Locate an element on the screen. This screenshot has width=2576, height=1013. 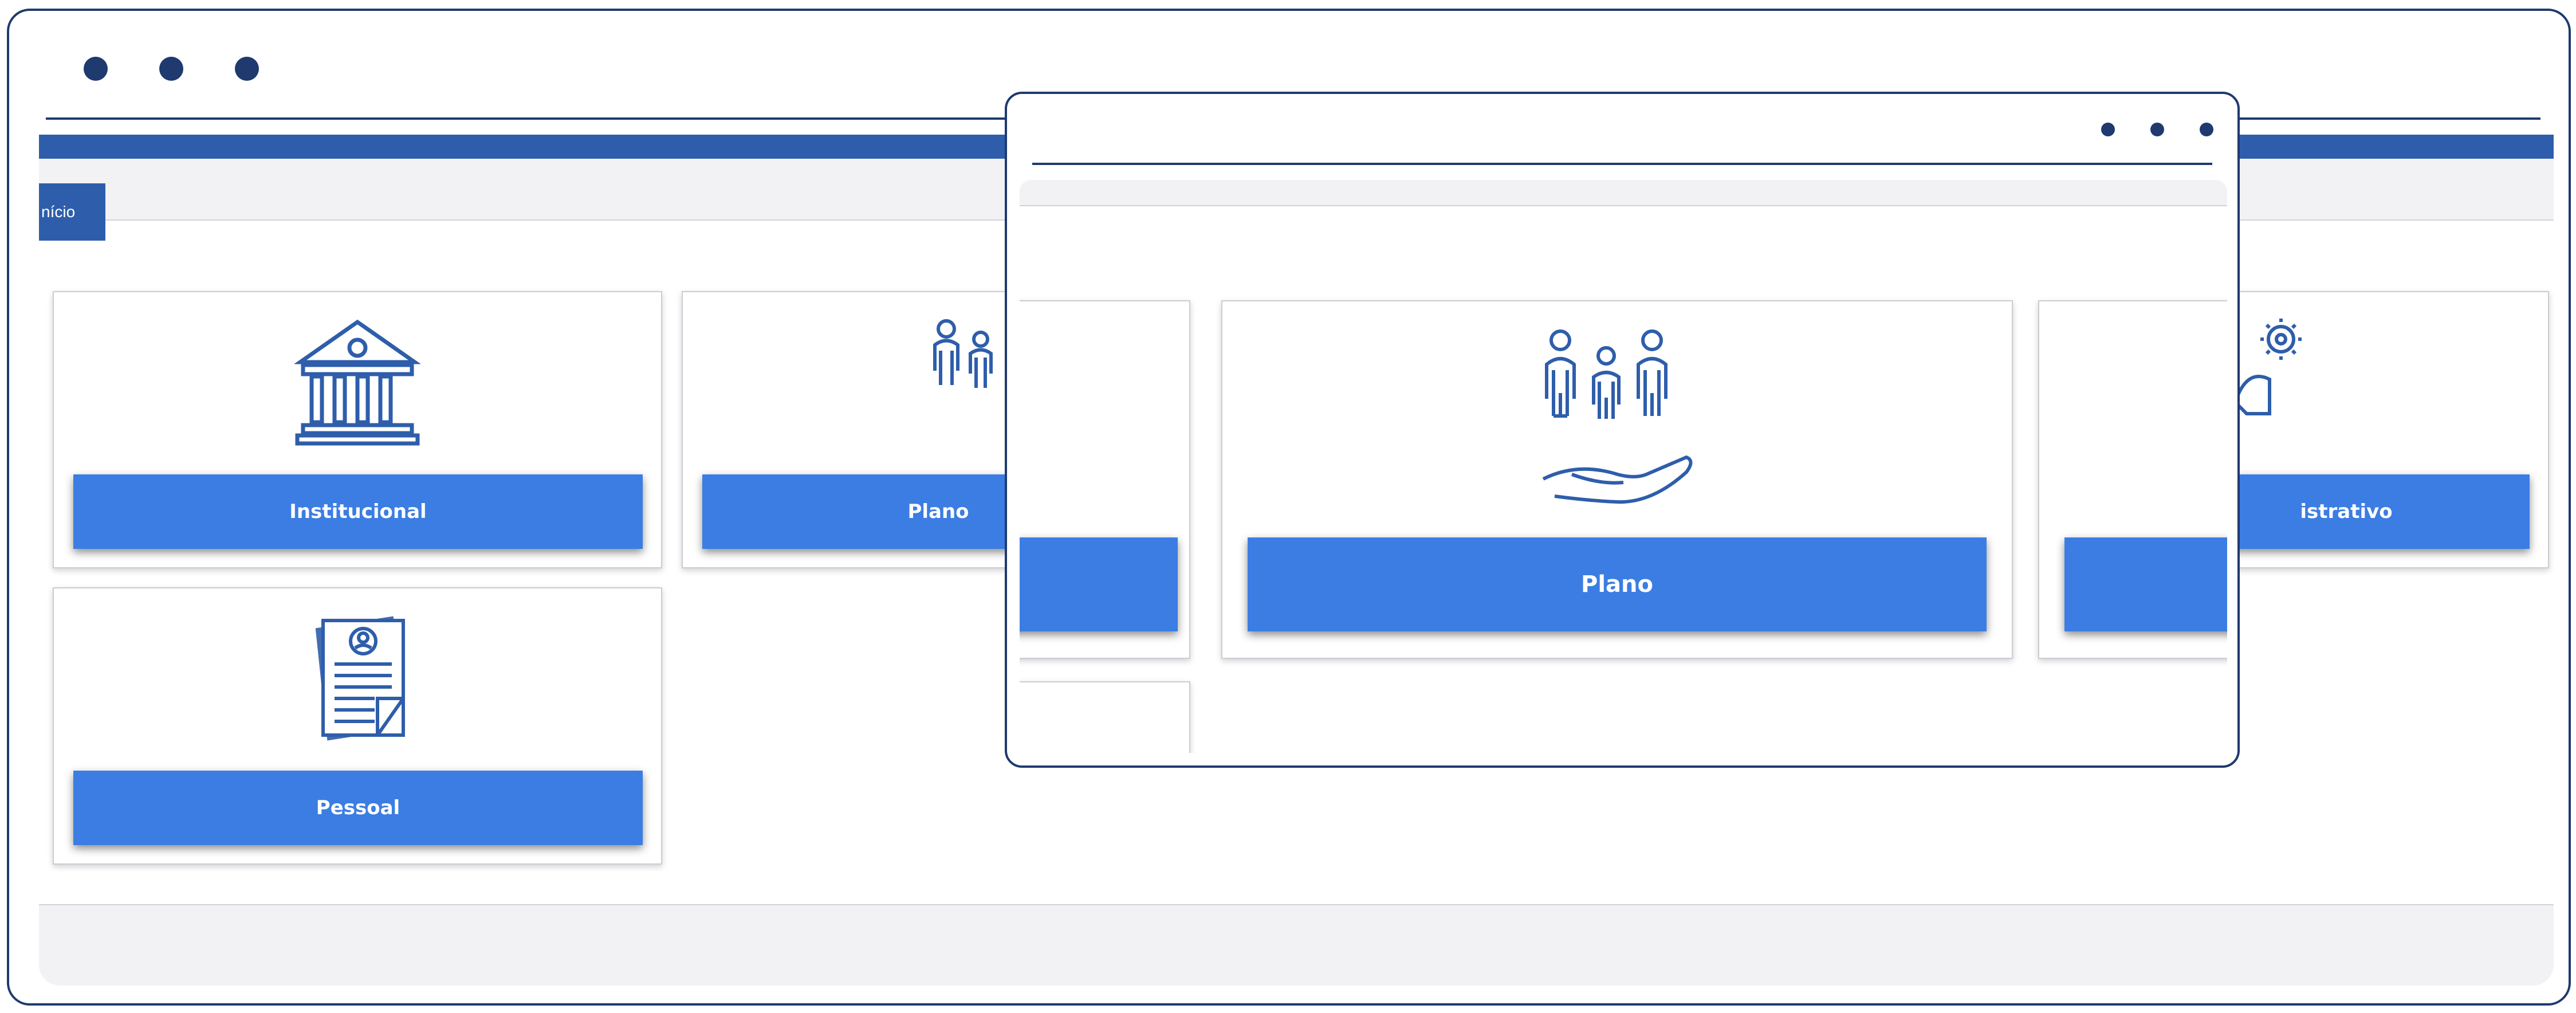
zoom-card-left-partial is located at coordinates (1105, 479).